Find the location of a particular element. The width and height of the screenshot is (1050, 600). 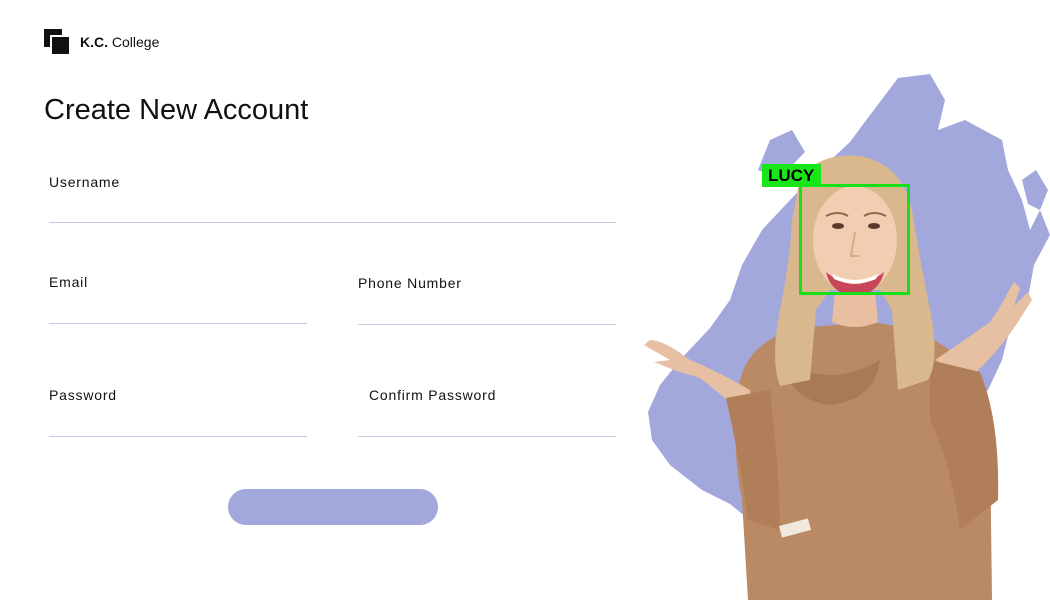

phone-label: Phone Number is located at coordinates (410, 283).